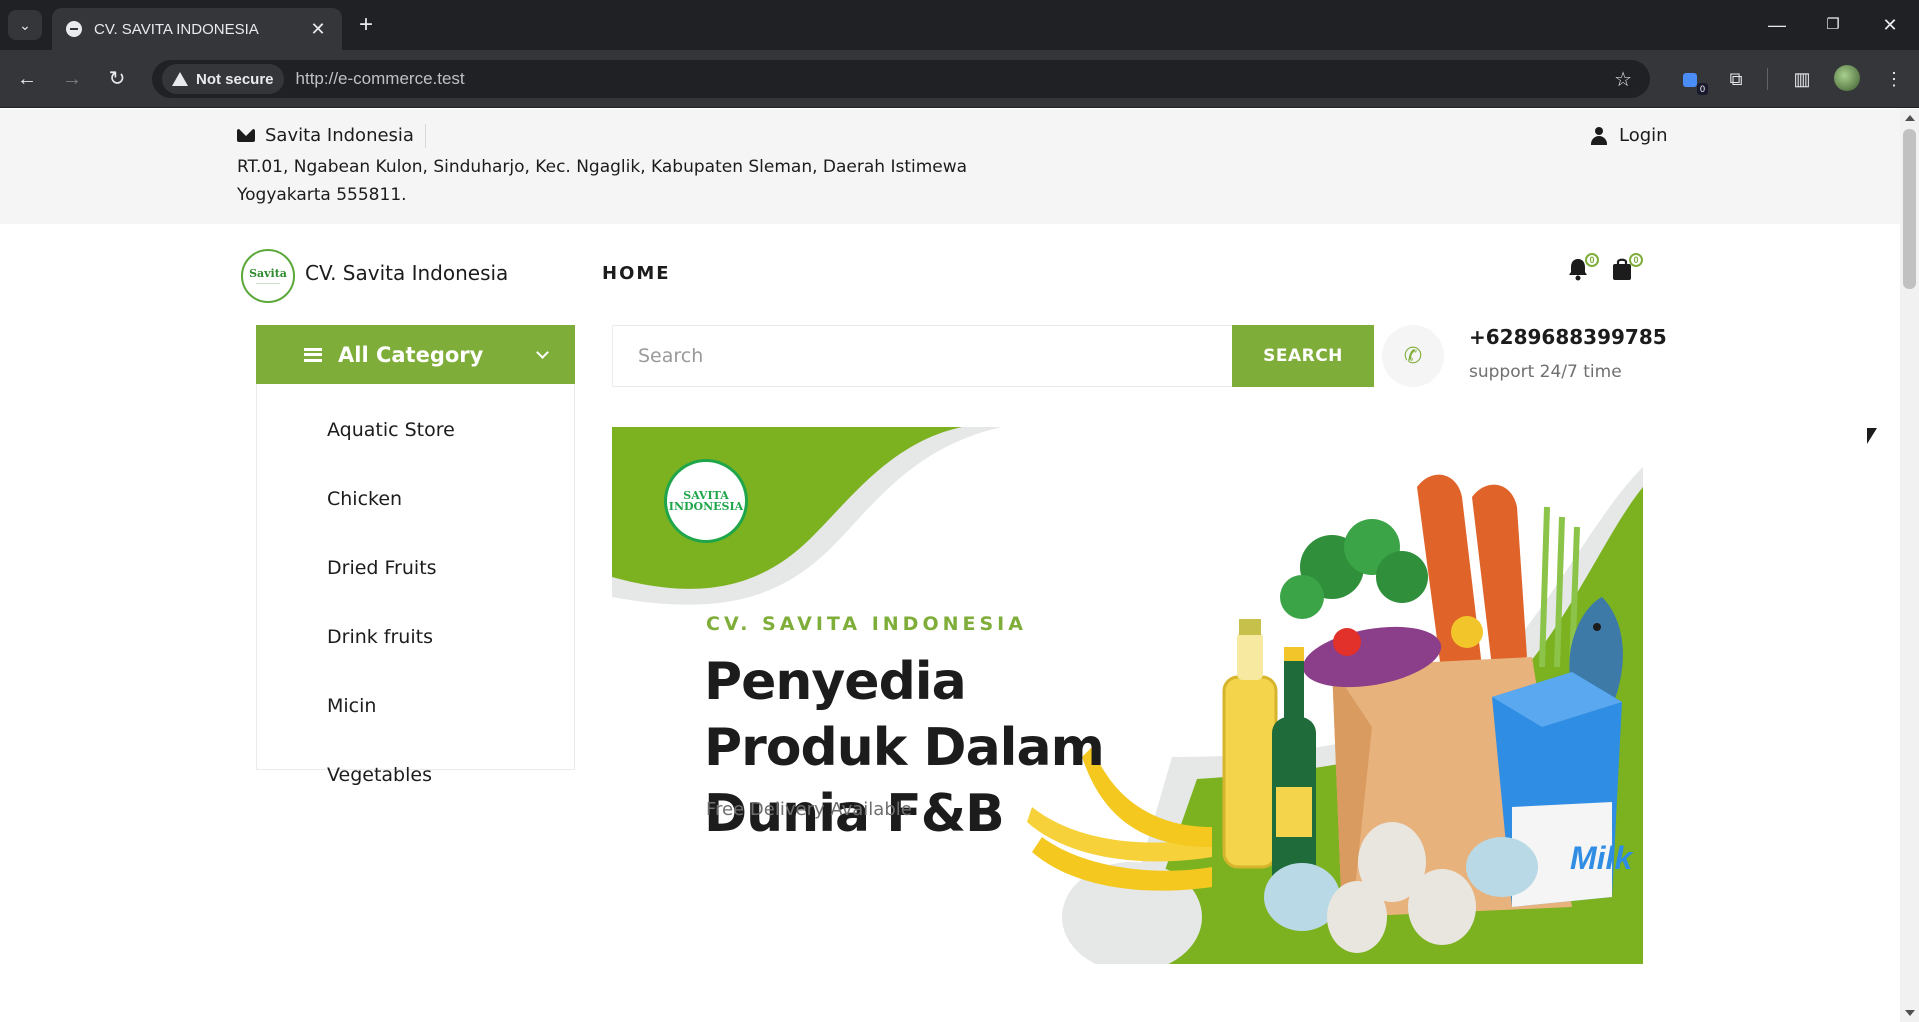 The height and width of the screenshot is (1022, 1919). Describe the element at coordinates (415, 637) in the screenshot. I see `category-item-drink-fruits: Drink fruits` at that location.